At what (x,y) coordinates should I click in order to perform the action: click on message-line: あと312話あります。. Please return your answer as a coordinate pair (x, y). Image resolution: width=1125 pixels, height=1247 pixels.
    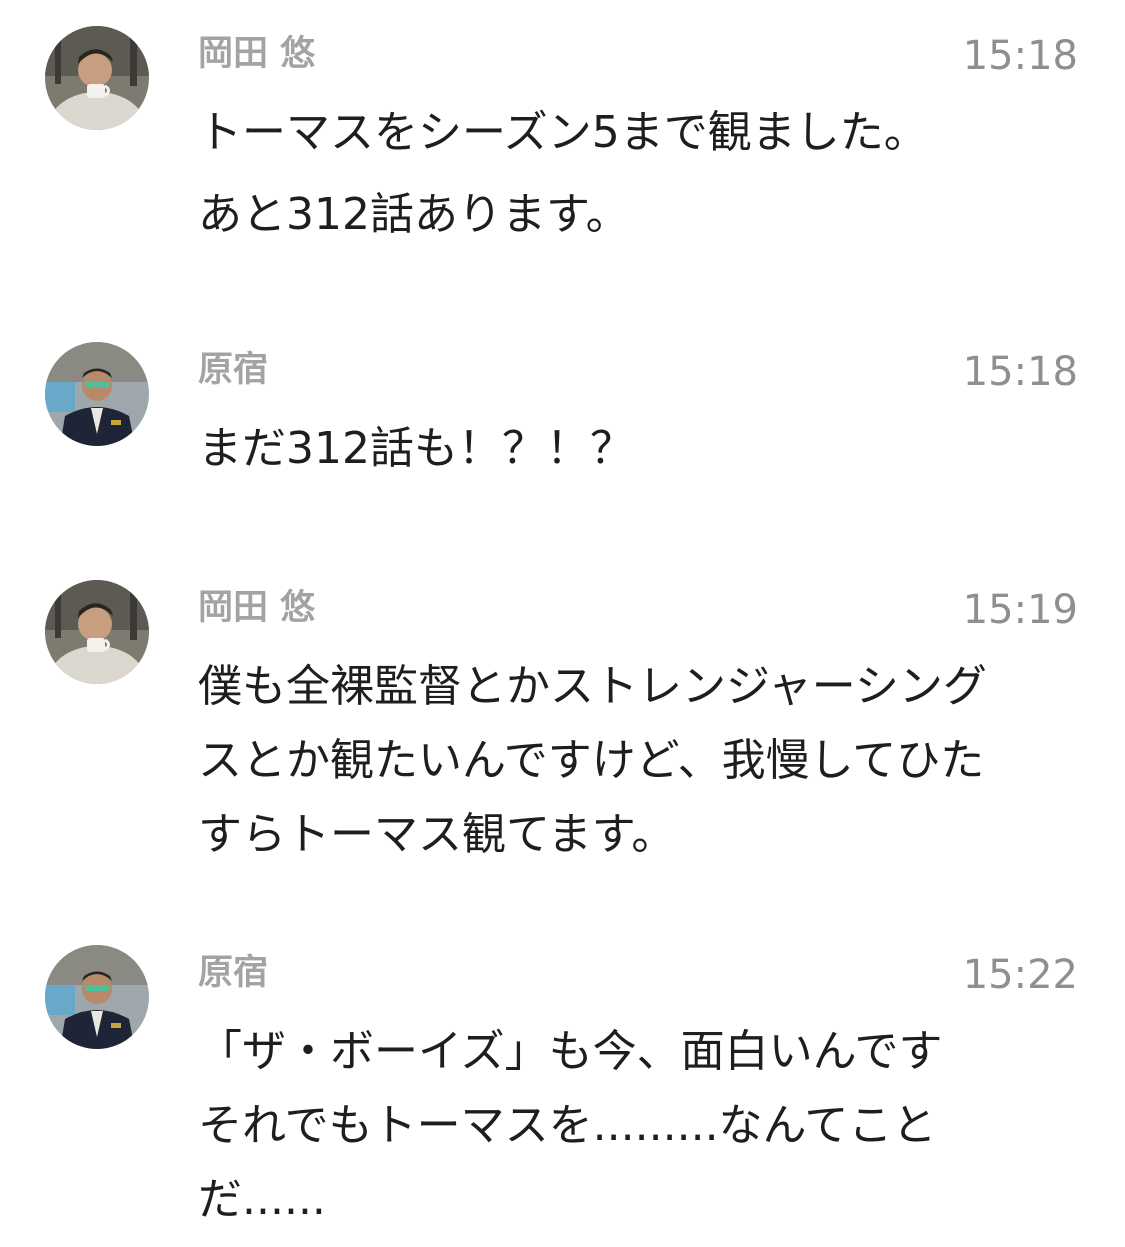
    Looking at the image, I should click on (414, 214).